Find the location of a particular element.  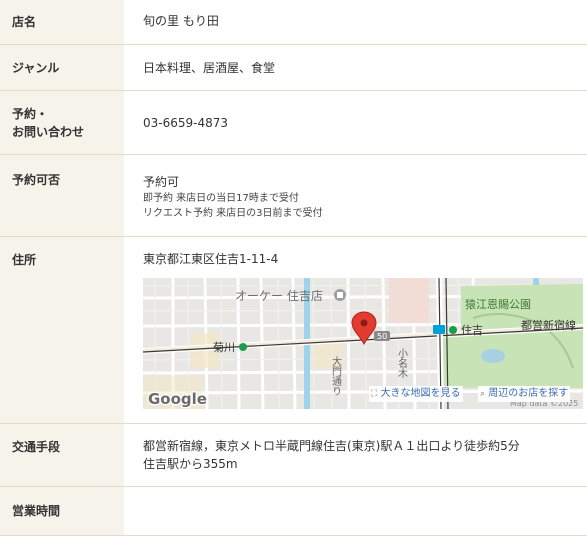

row-label: 店名 is located at coordinates (62, 22).